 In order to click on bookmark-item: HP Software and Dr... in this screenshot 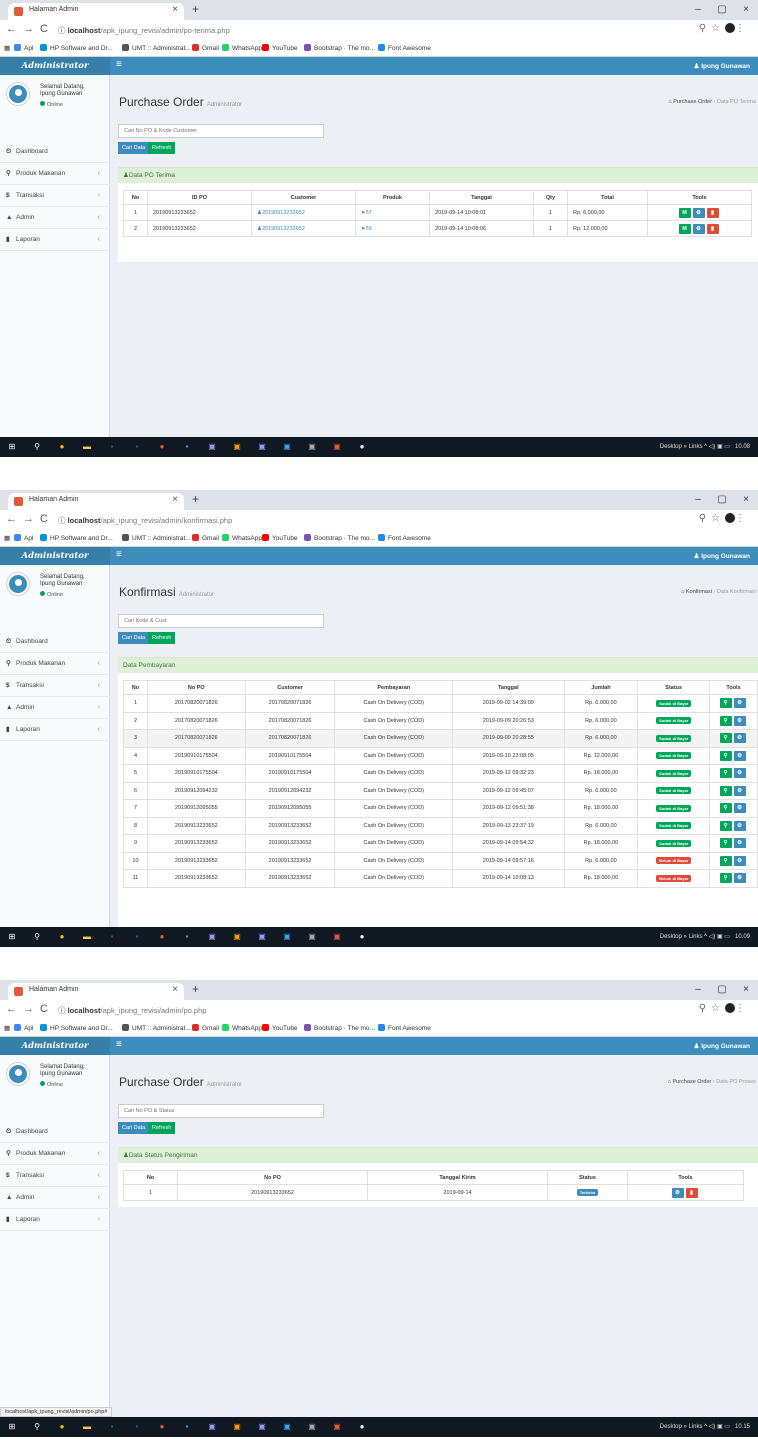, I will do `click(76, 1028)`.